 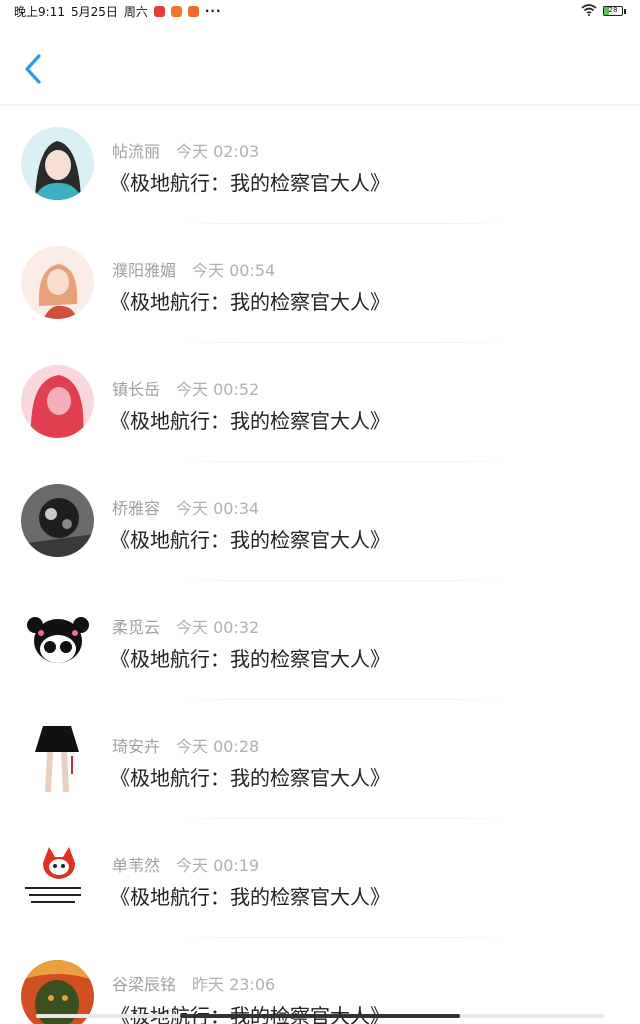 I want to click on user-name: 柔觅云, so click(x=136, y=626).